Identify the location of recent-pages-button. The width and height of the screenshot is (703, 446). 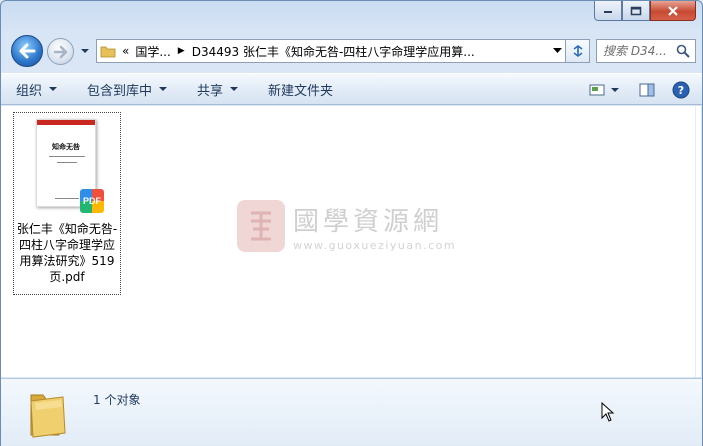
(85, 51).